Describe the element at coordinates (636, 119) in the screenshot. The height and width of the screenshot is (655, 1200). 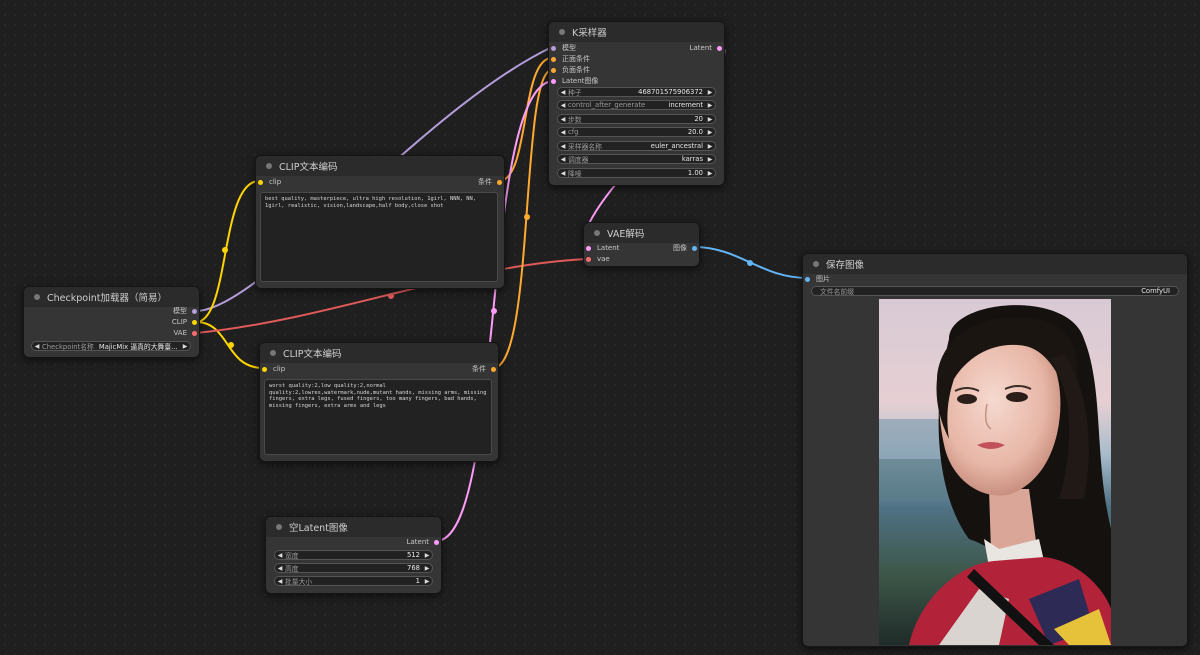
I see `widget-steps: ◀ 步数 20 ▶` at that location.